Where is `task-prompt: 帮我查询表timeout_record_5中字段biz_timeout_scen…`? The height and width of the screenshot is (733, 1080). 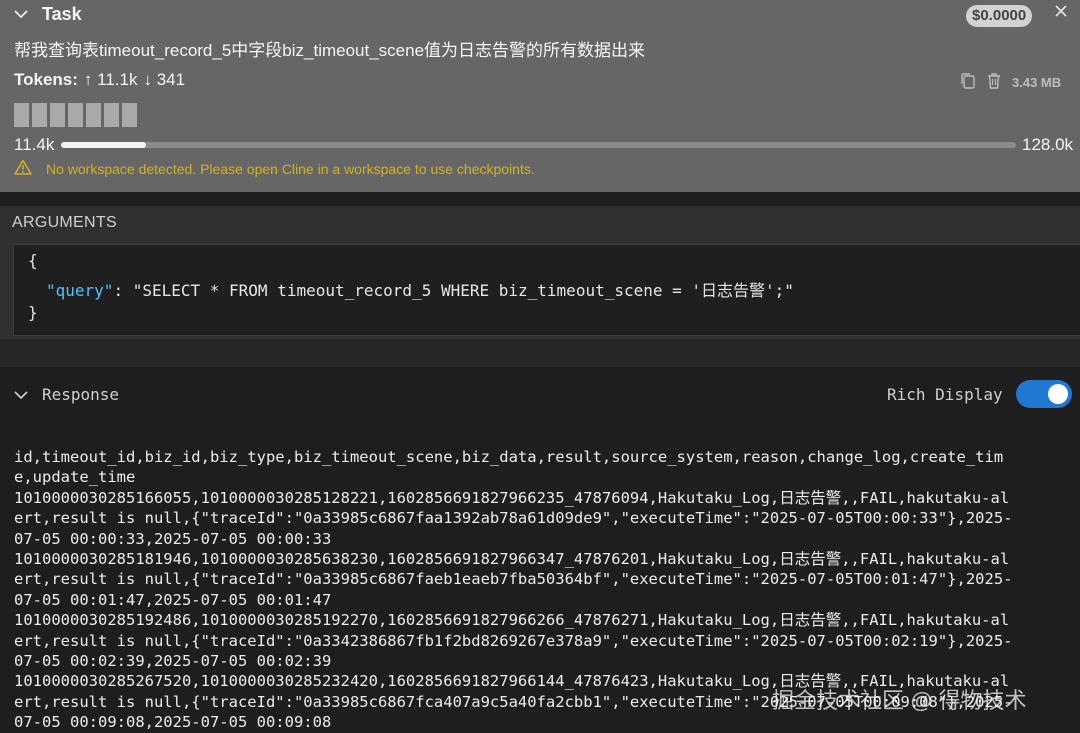
task-prompt: 帮我查询表timeout_record_5中字段biz_timeout_scen… is located at coordinates (330, 50).